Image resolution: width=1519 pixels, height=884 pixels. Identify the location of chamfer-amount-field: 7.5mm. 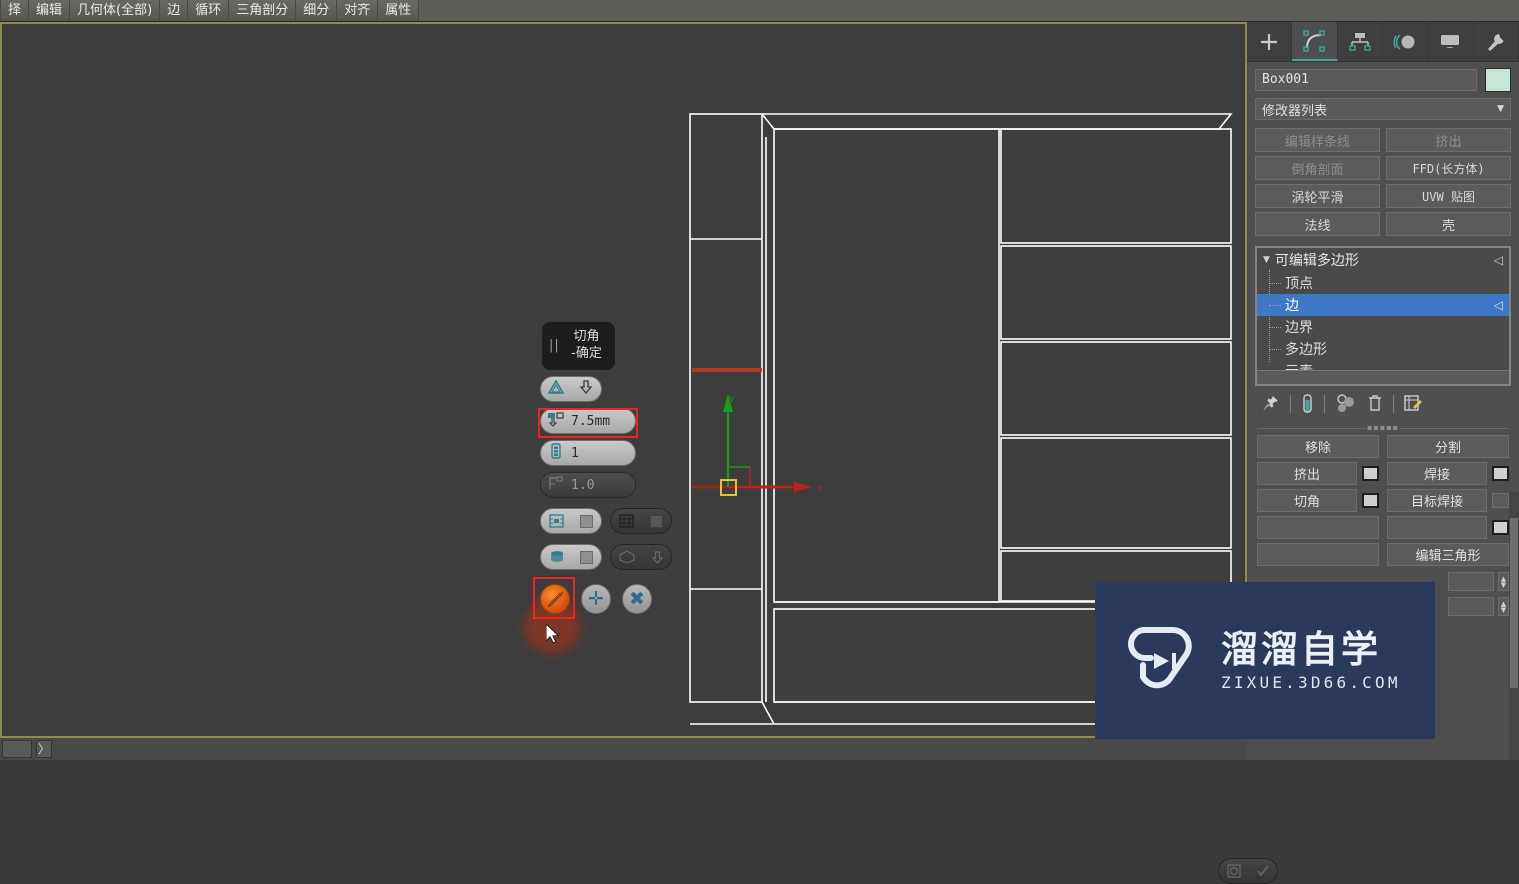
(588, 421).